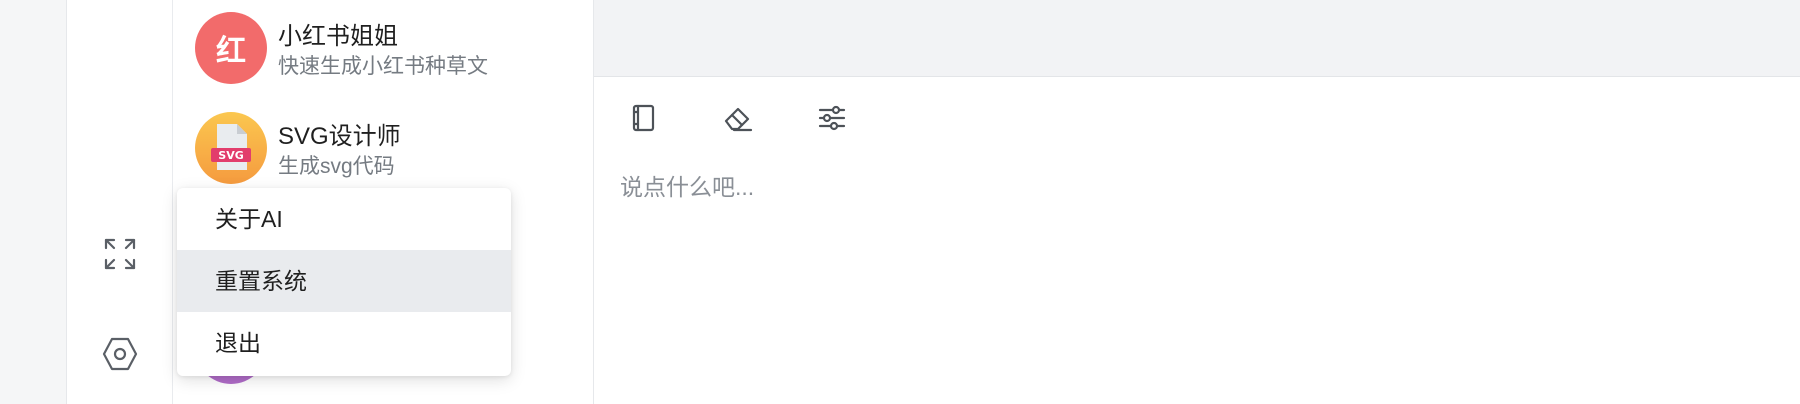 This screenshot has height=404, width=1800. Describe the element at coordinates (344, 343) in the screenshot. I see `menu-item-logout: 退出` at that location.